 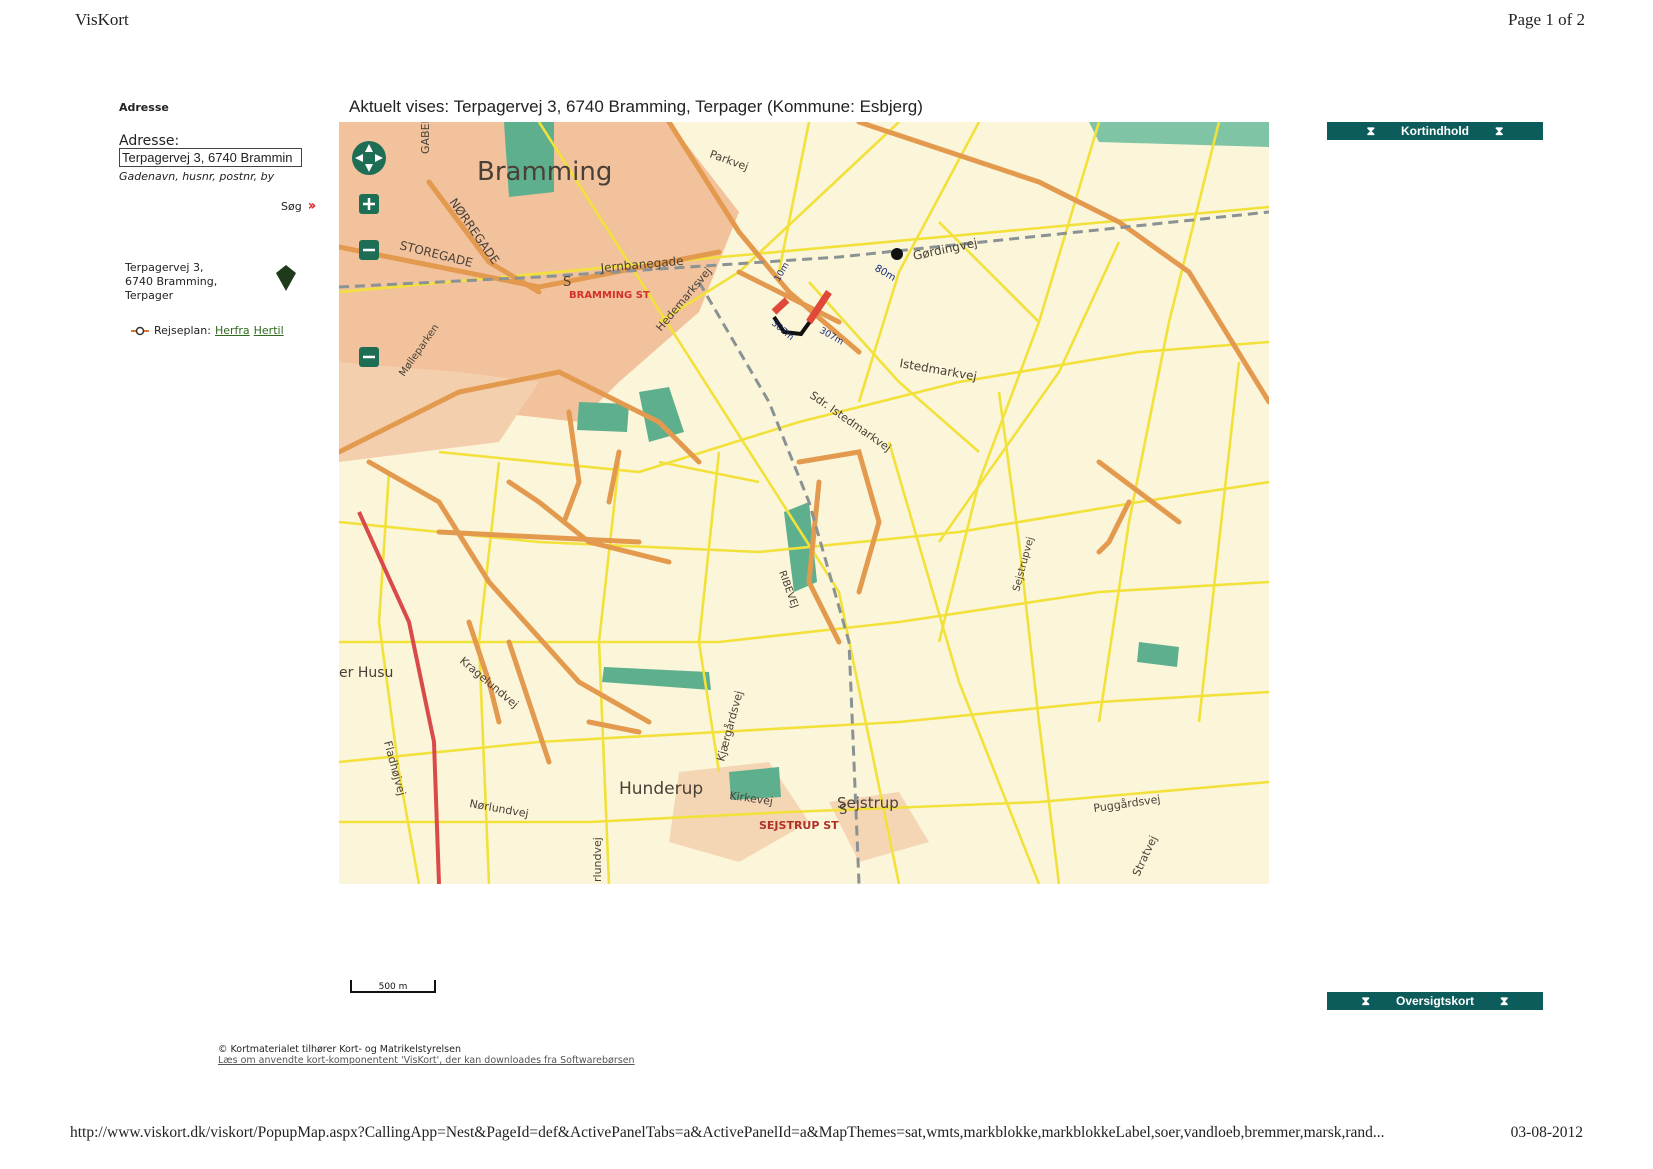 What do you see at coordinates (232, 330) in the screenshot?
I see `travel-from-link: Herfra` at bounding box center [232, 330].